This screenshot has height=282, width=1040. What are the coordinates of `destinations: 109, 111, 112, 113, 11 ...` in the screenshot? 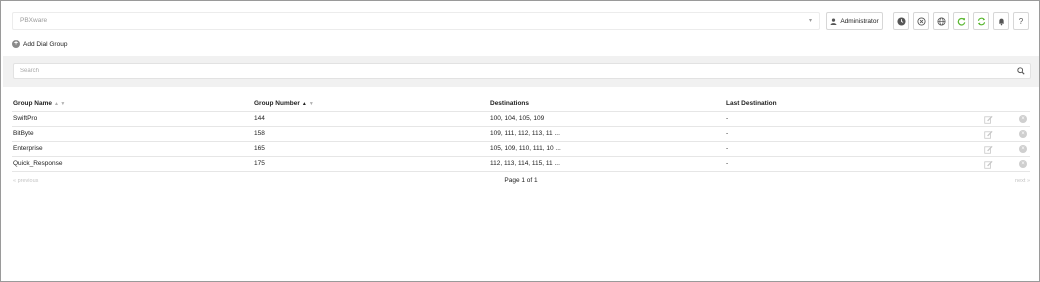 It's located at (525, 133).